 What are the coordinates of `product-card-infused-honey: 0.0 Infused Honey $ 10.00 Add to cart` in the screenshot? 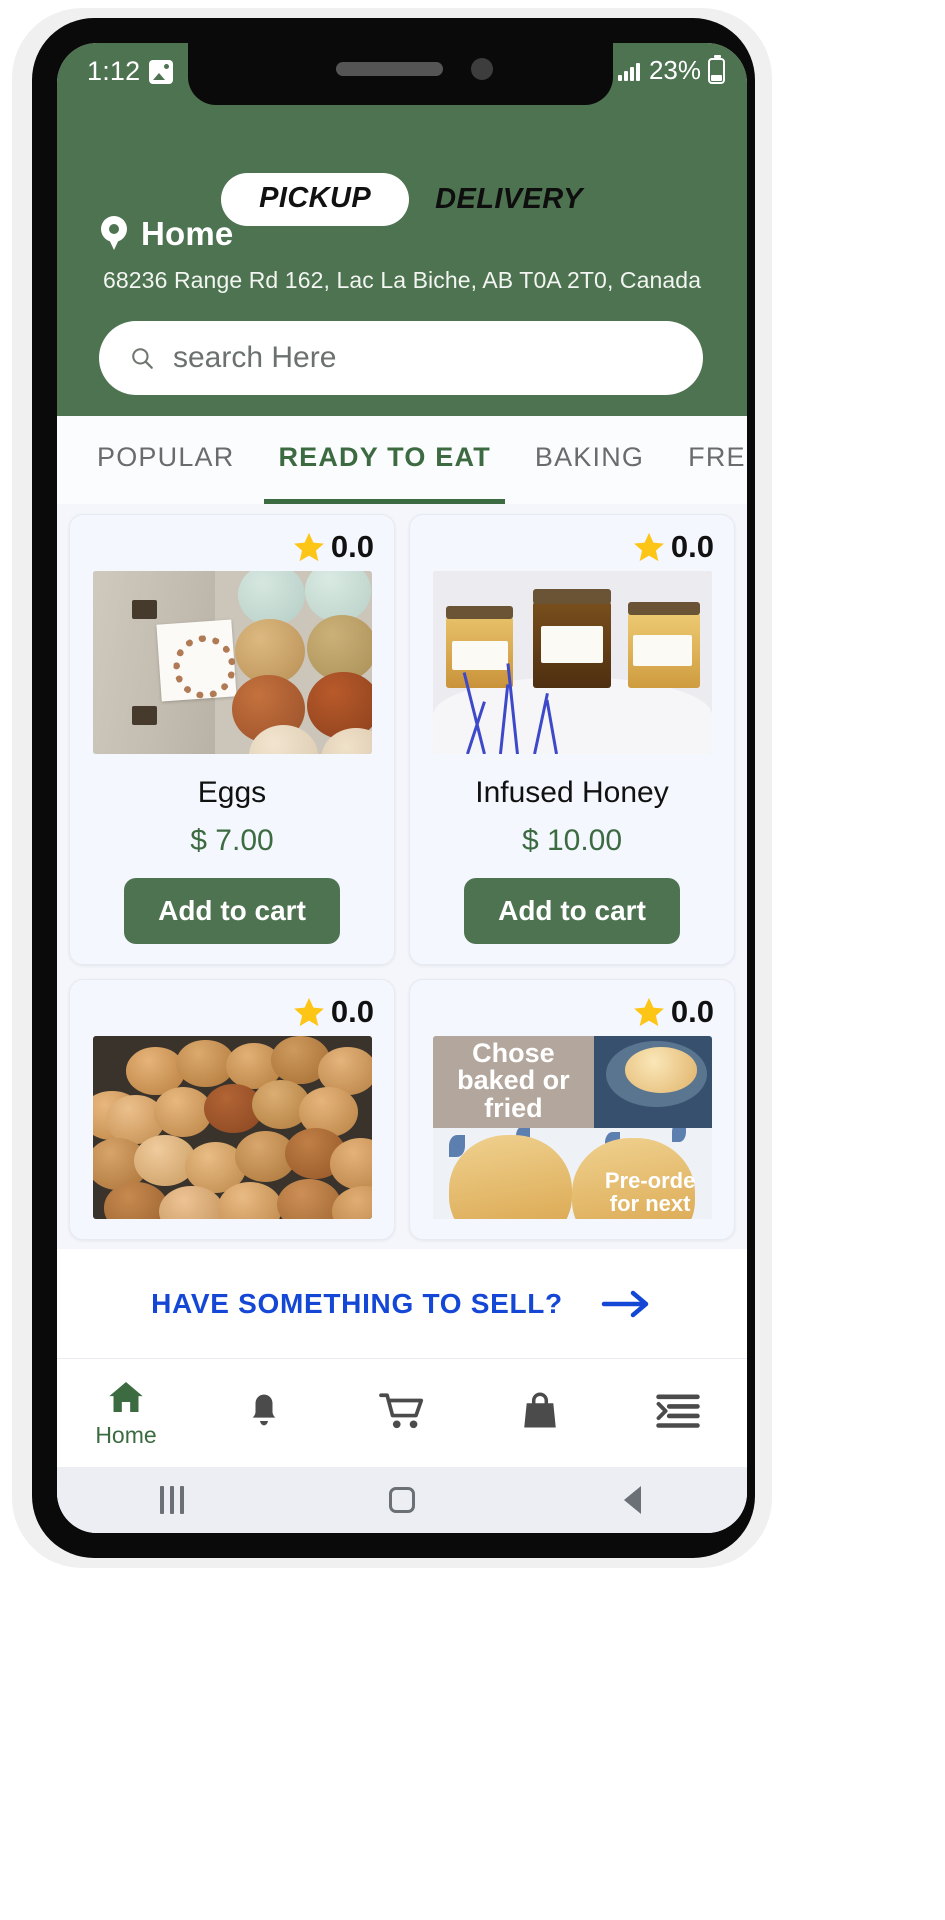 It's located at (572, 739).